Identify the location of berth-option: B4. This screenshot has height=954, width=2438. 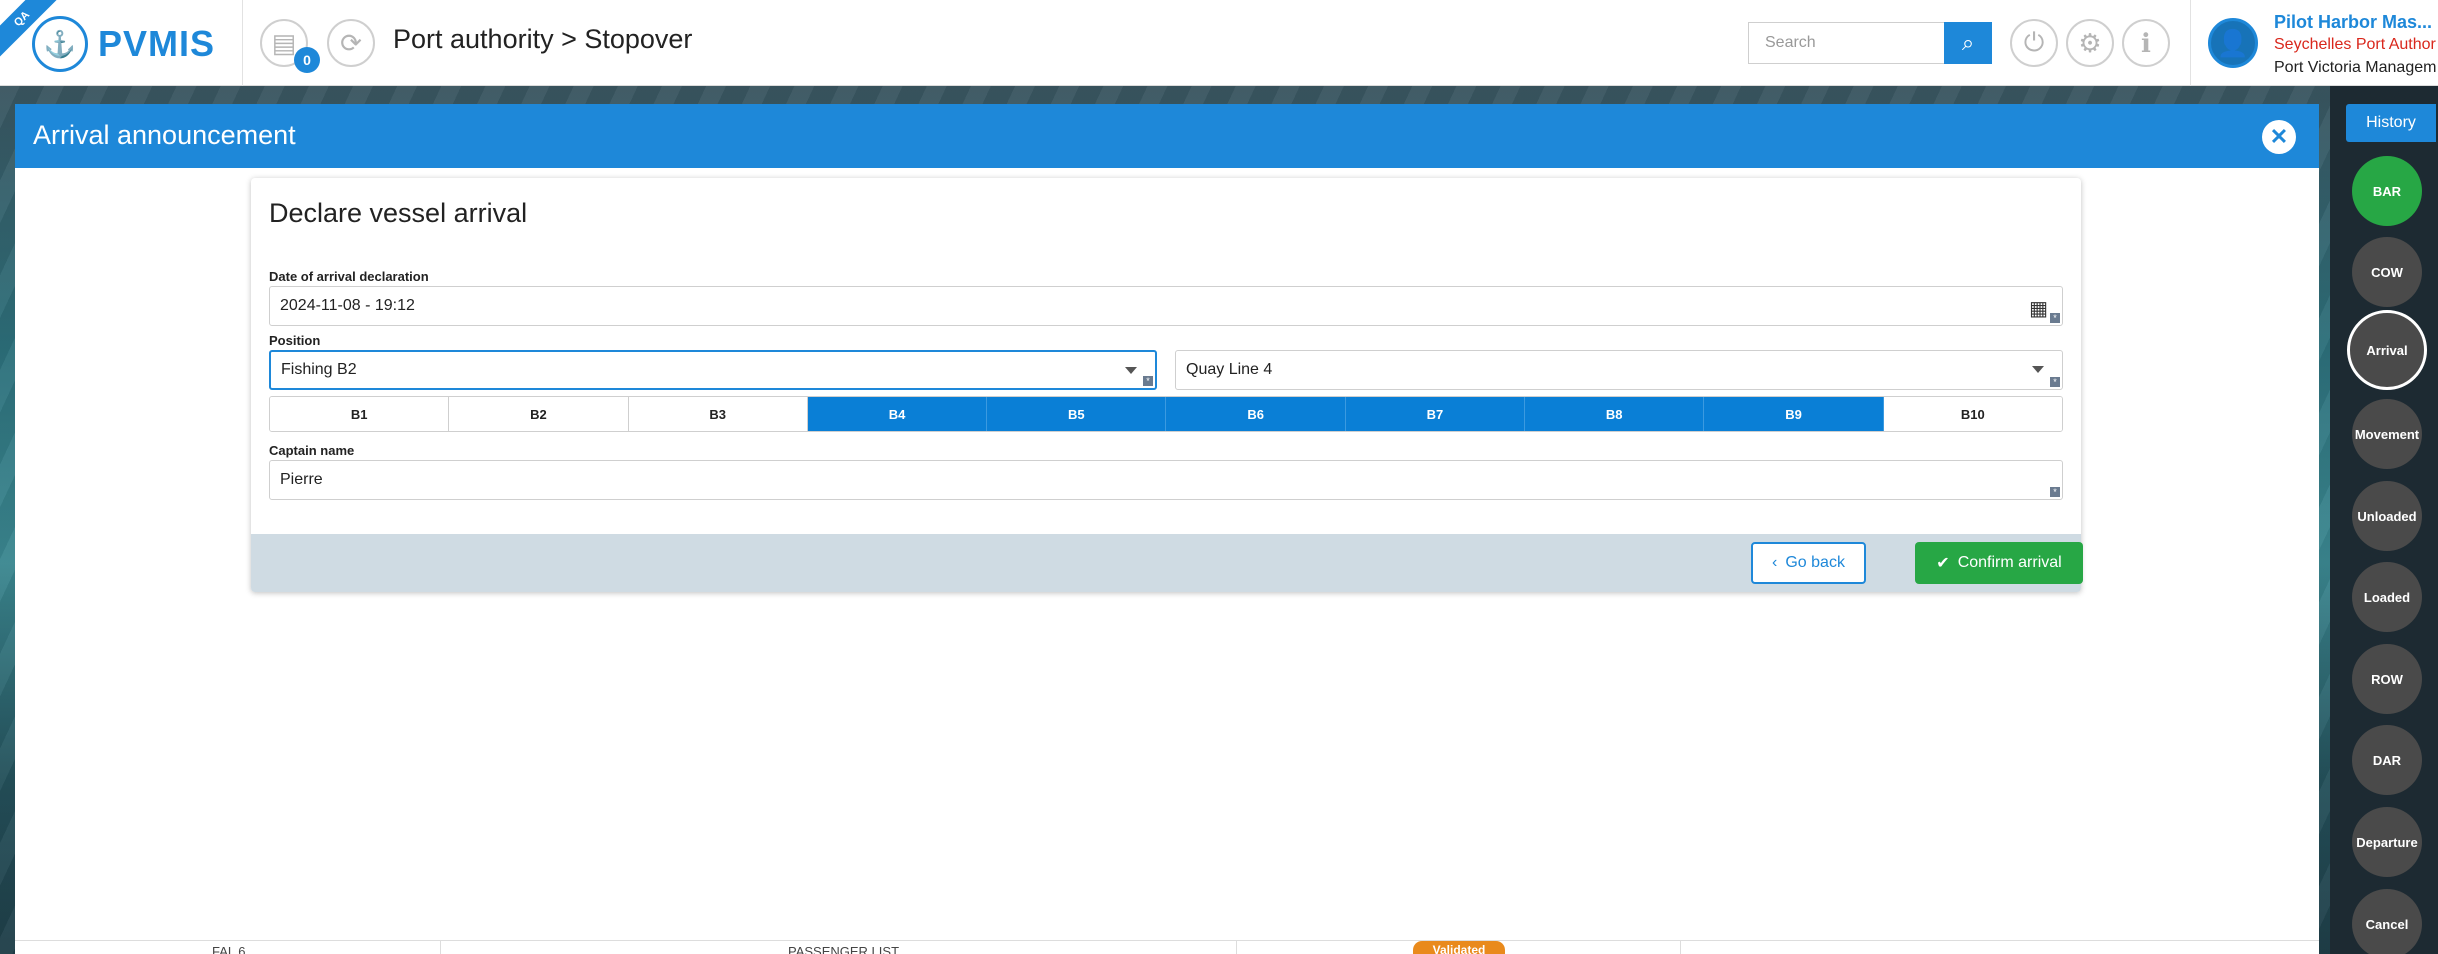
(897, 414).